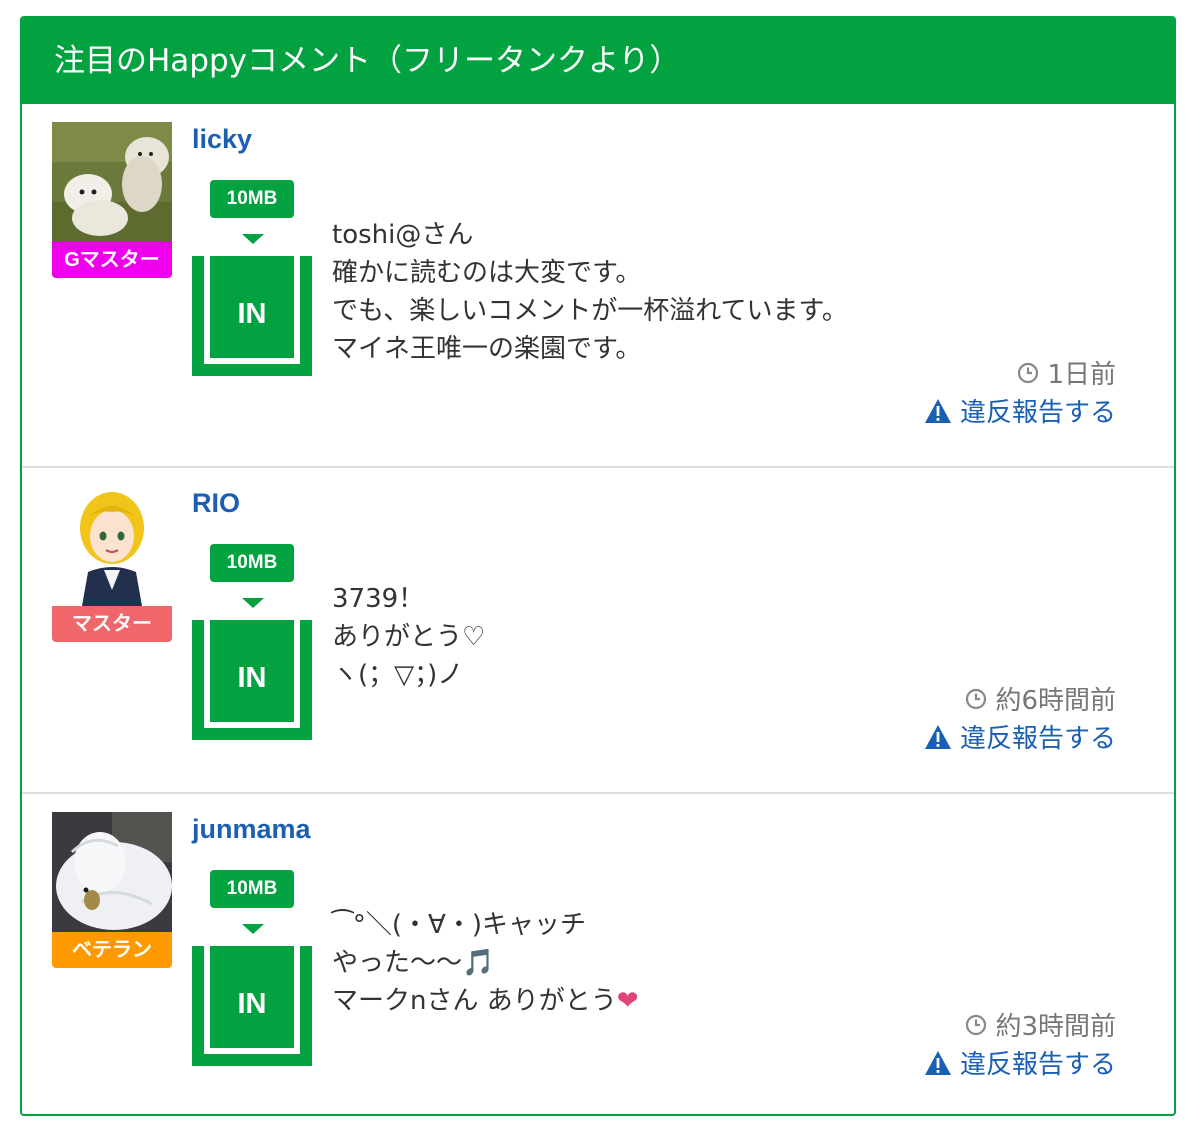 Image resolution: width=1200 pixels, height=1142 pixels. What do you see at coordinates (459, 925) in the screenshot?
I see `comment-line: ⁀°＼(・∀・)キャッチ` at bounding box center [459, 925].